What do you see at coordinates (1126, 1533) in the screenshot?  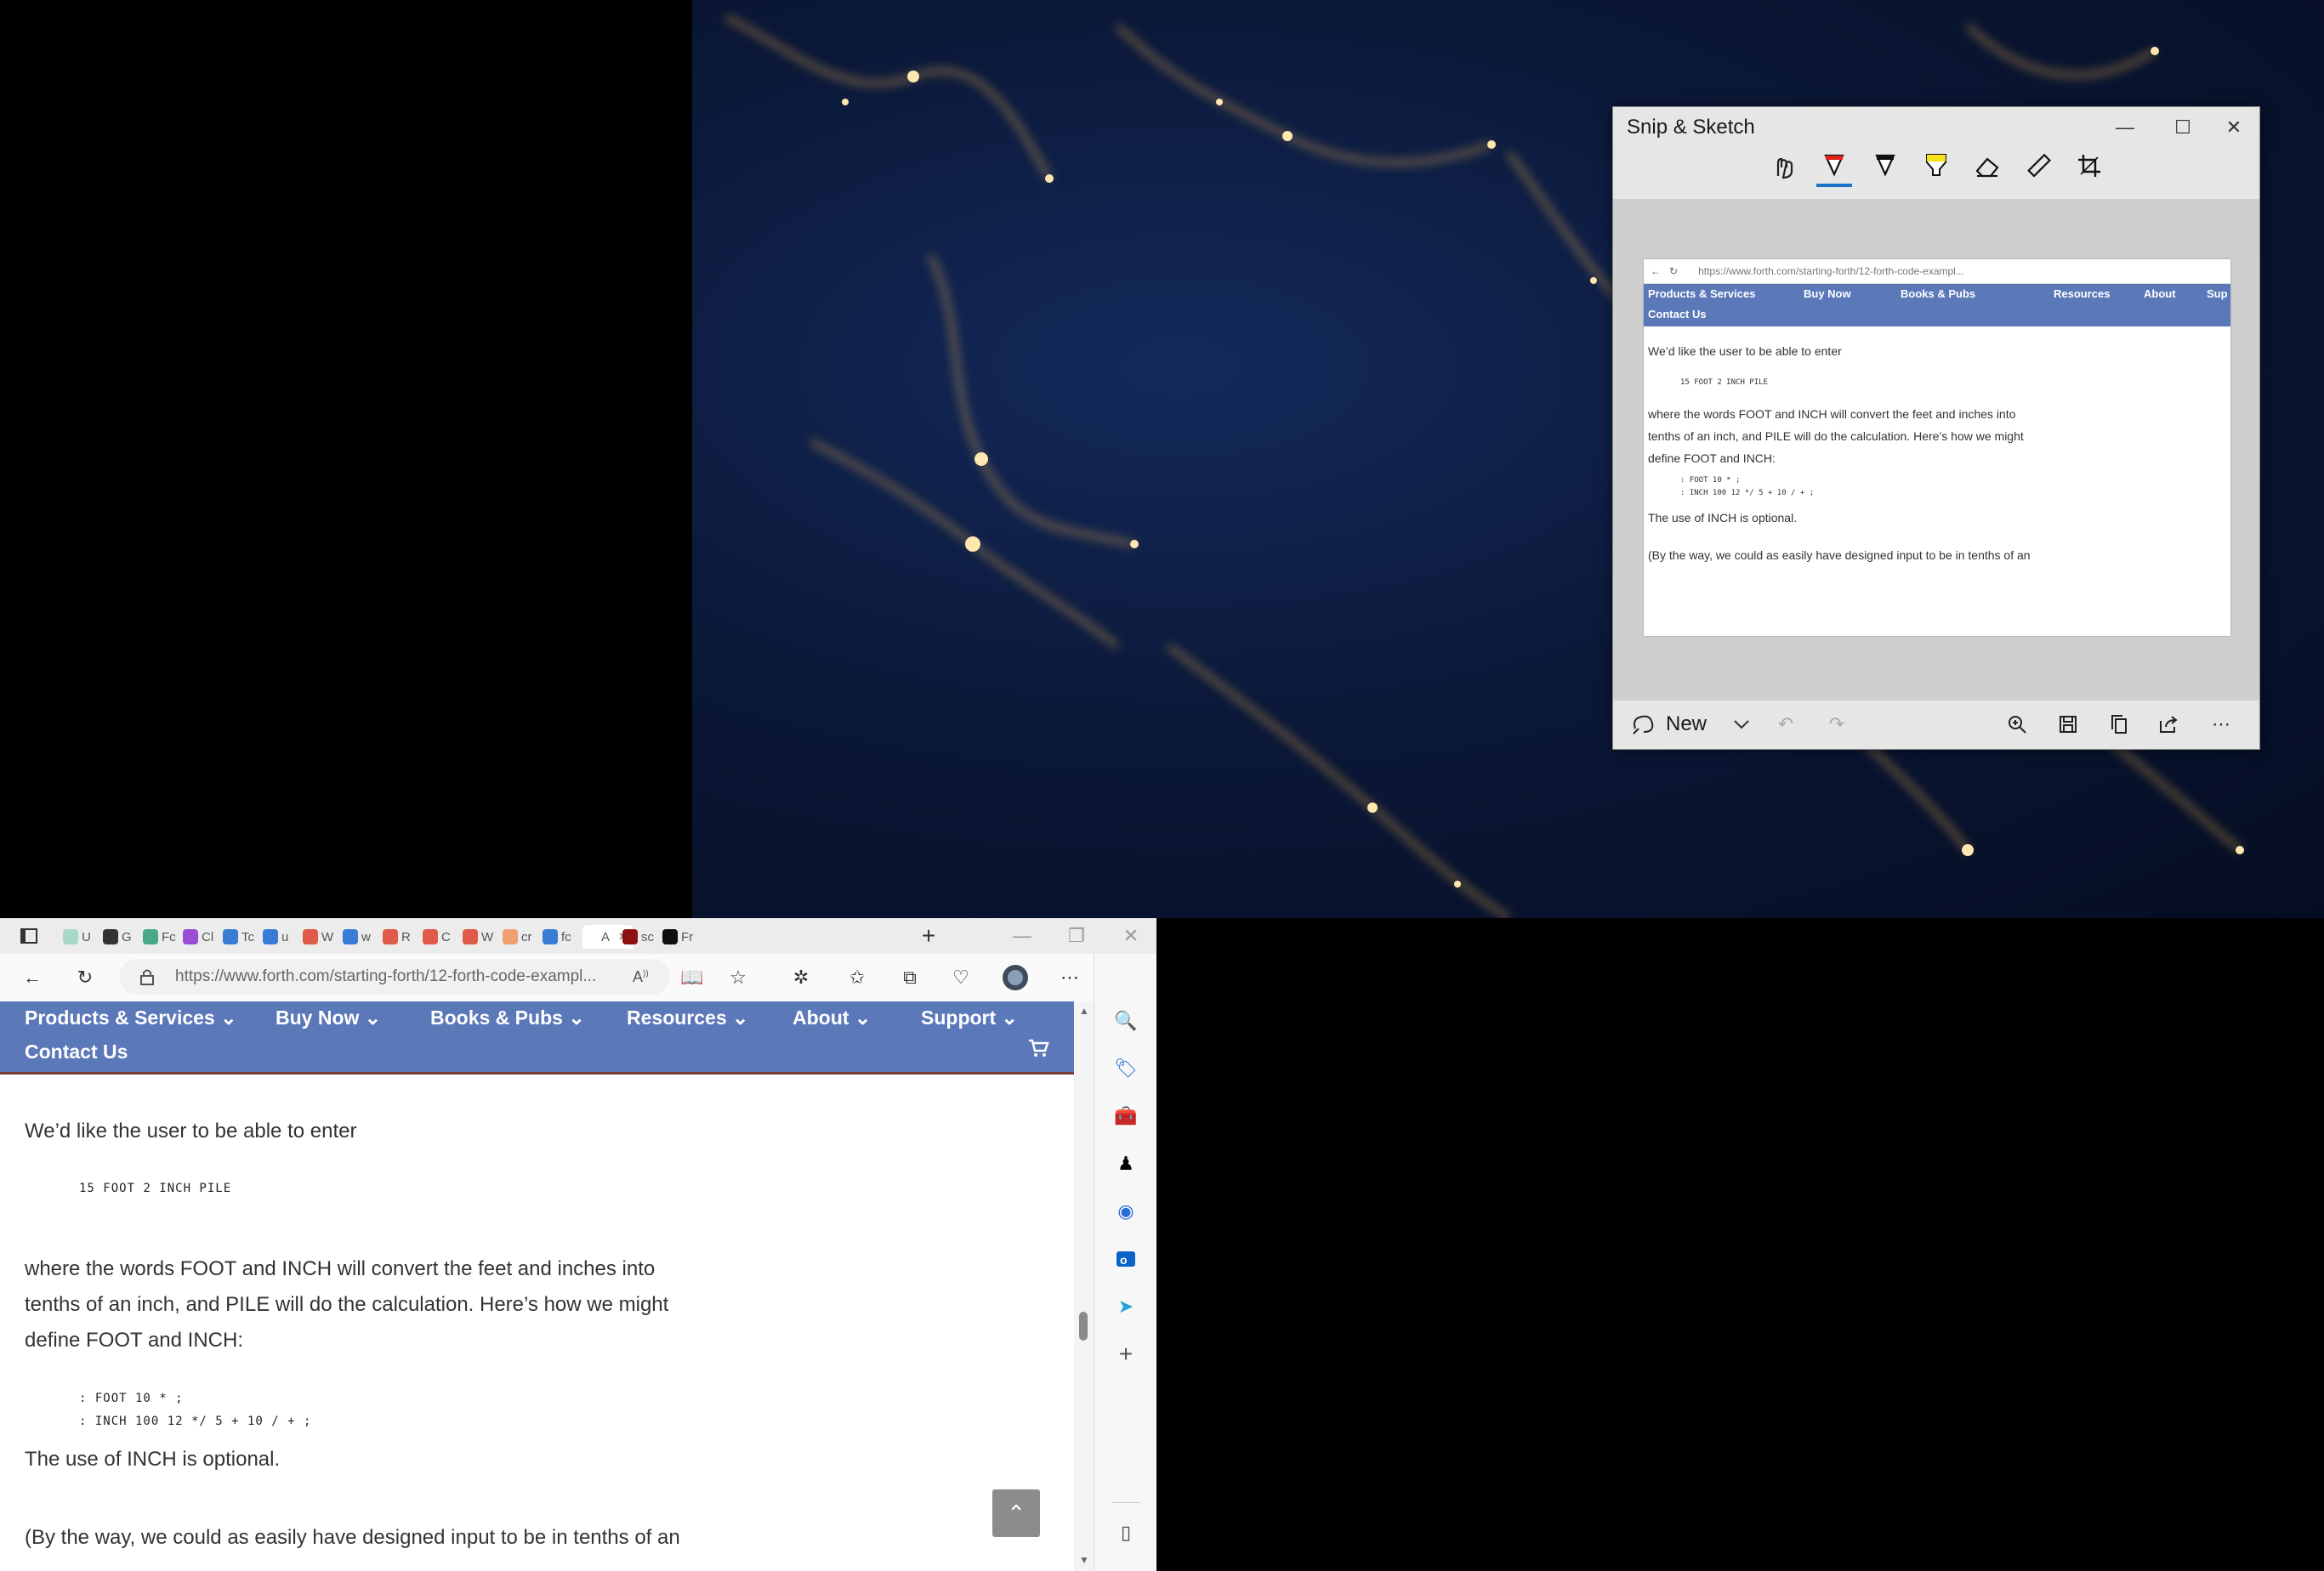 I see `hide-sidebar-button: ▯` at bounding box center [1126, 1533].